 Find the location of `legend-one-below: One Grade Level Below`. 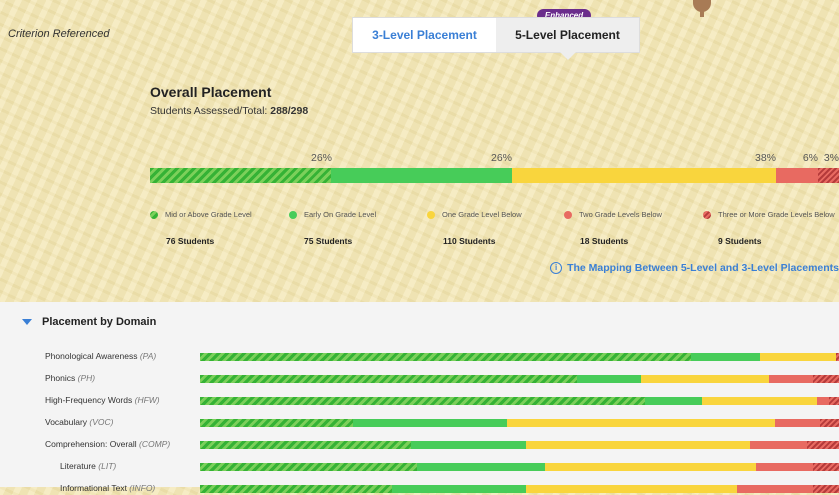

legend-one-below: One Grade Level Below is located at coordinates (474, 214).